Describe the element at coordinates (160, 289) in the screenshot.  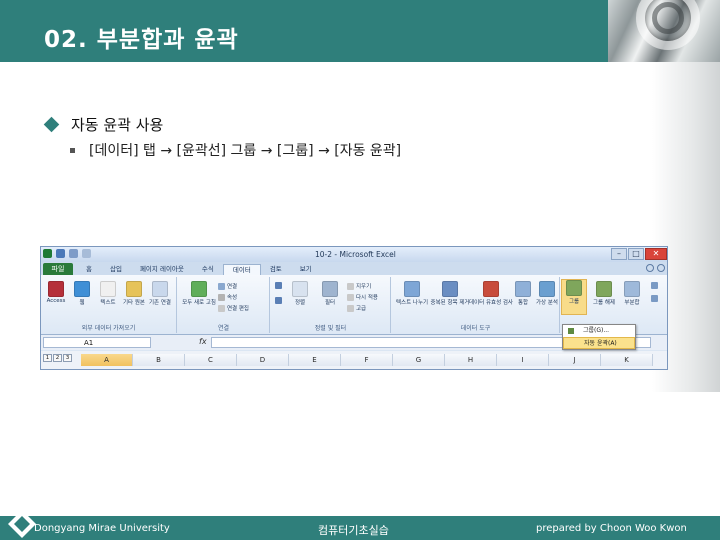
I see `existing-connections-icon` at that location.